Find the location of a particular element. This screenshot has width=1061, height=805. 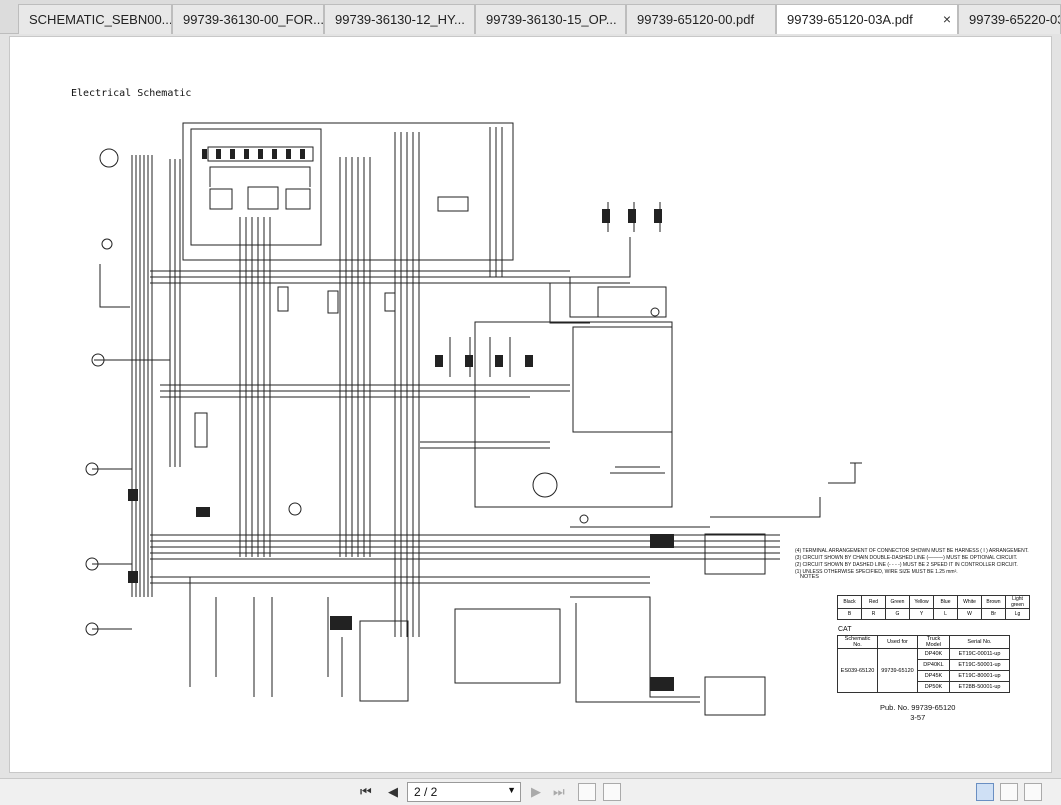

table-header: Used for is located at coordinates (897, 642).